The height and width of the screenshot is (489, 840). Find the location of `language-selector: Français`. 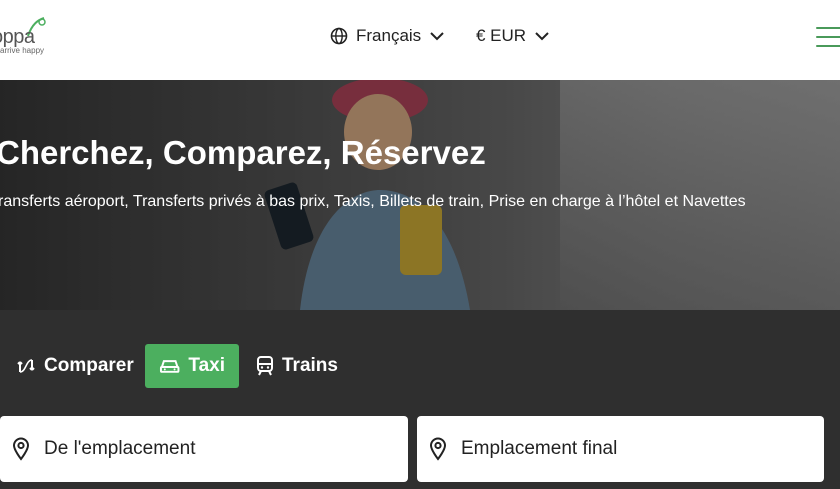

language-selector: Français is located at coordinates (387, 36).